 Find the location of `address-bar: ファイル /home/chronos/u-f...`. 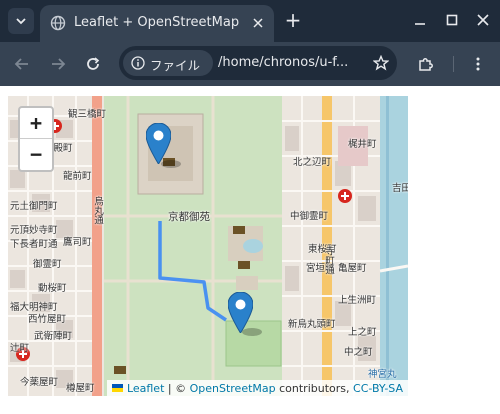

address-bar: ファイル /home/chronos/u-f... is located at coordinates (258, 63).